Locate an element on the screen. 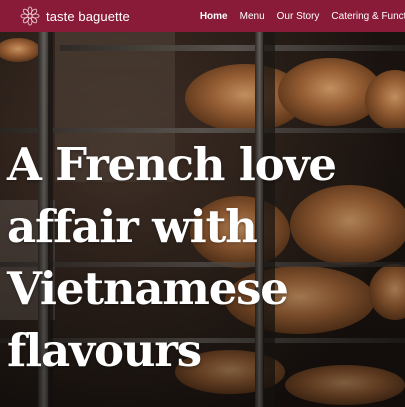 The width and height of the screenshot is (405, 407). main-nav: Home Menu Our Story Catering & Functions is located at coordinates (302, 16).